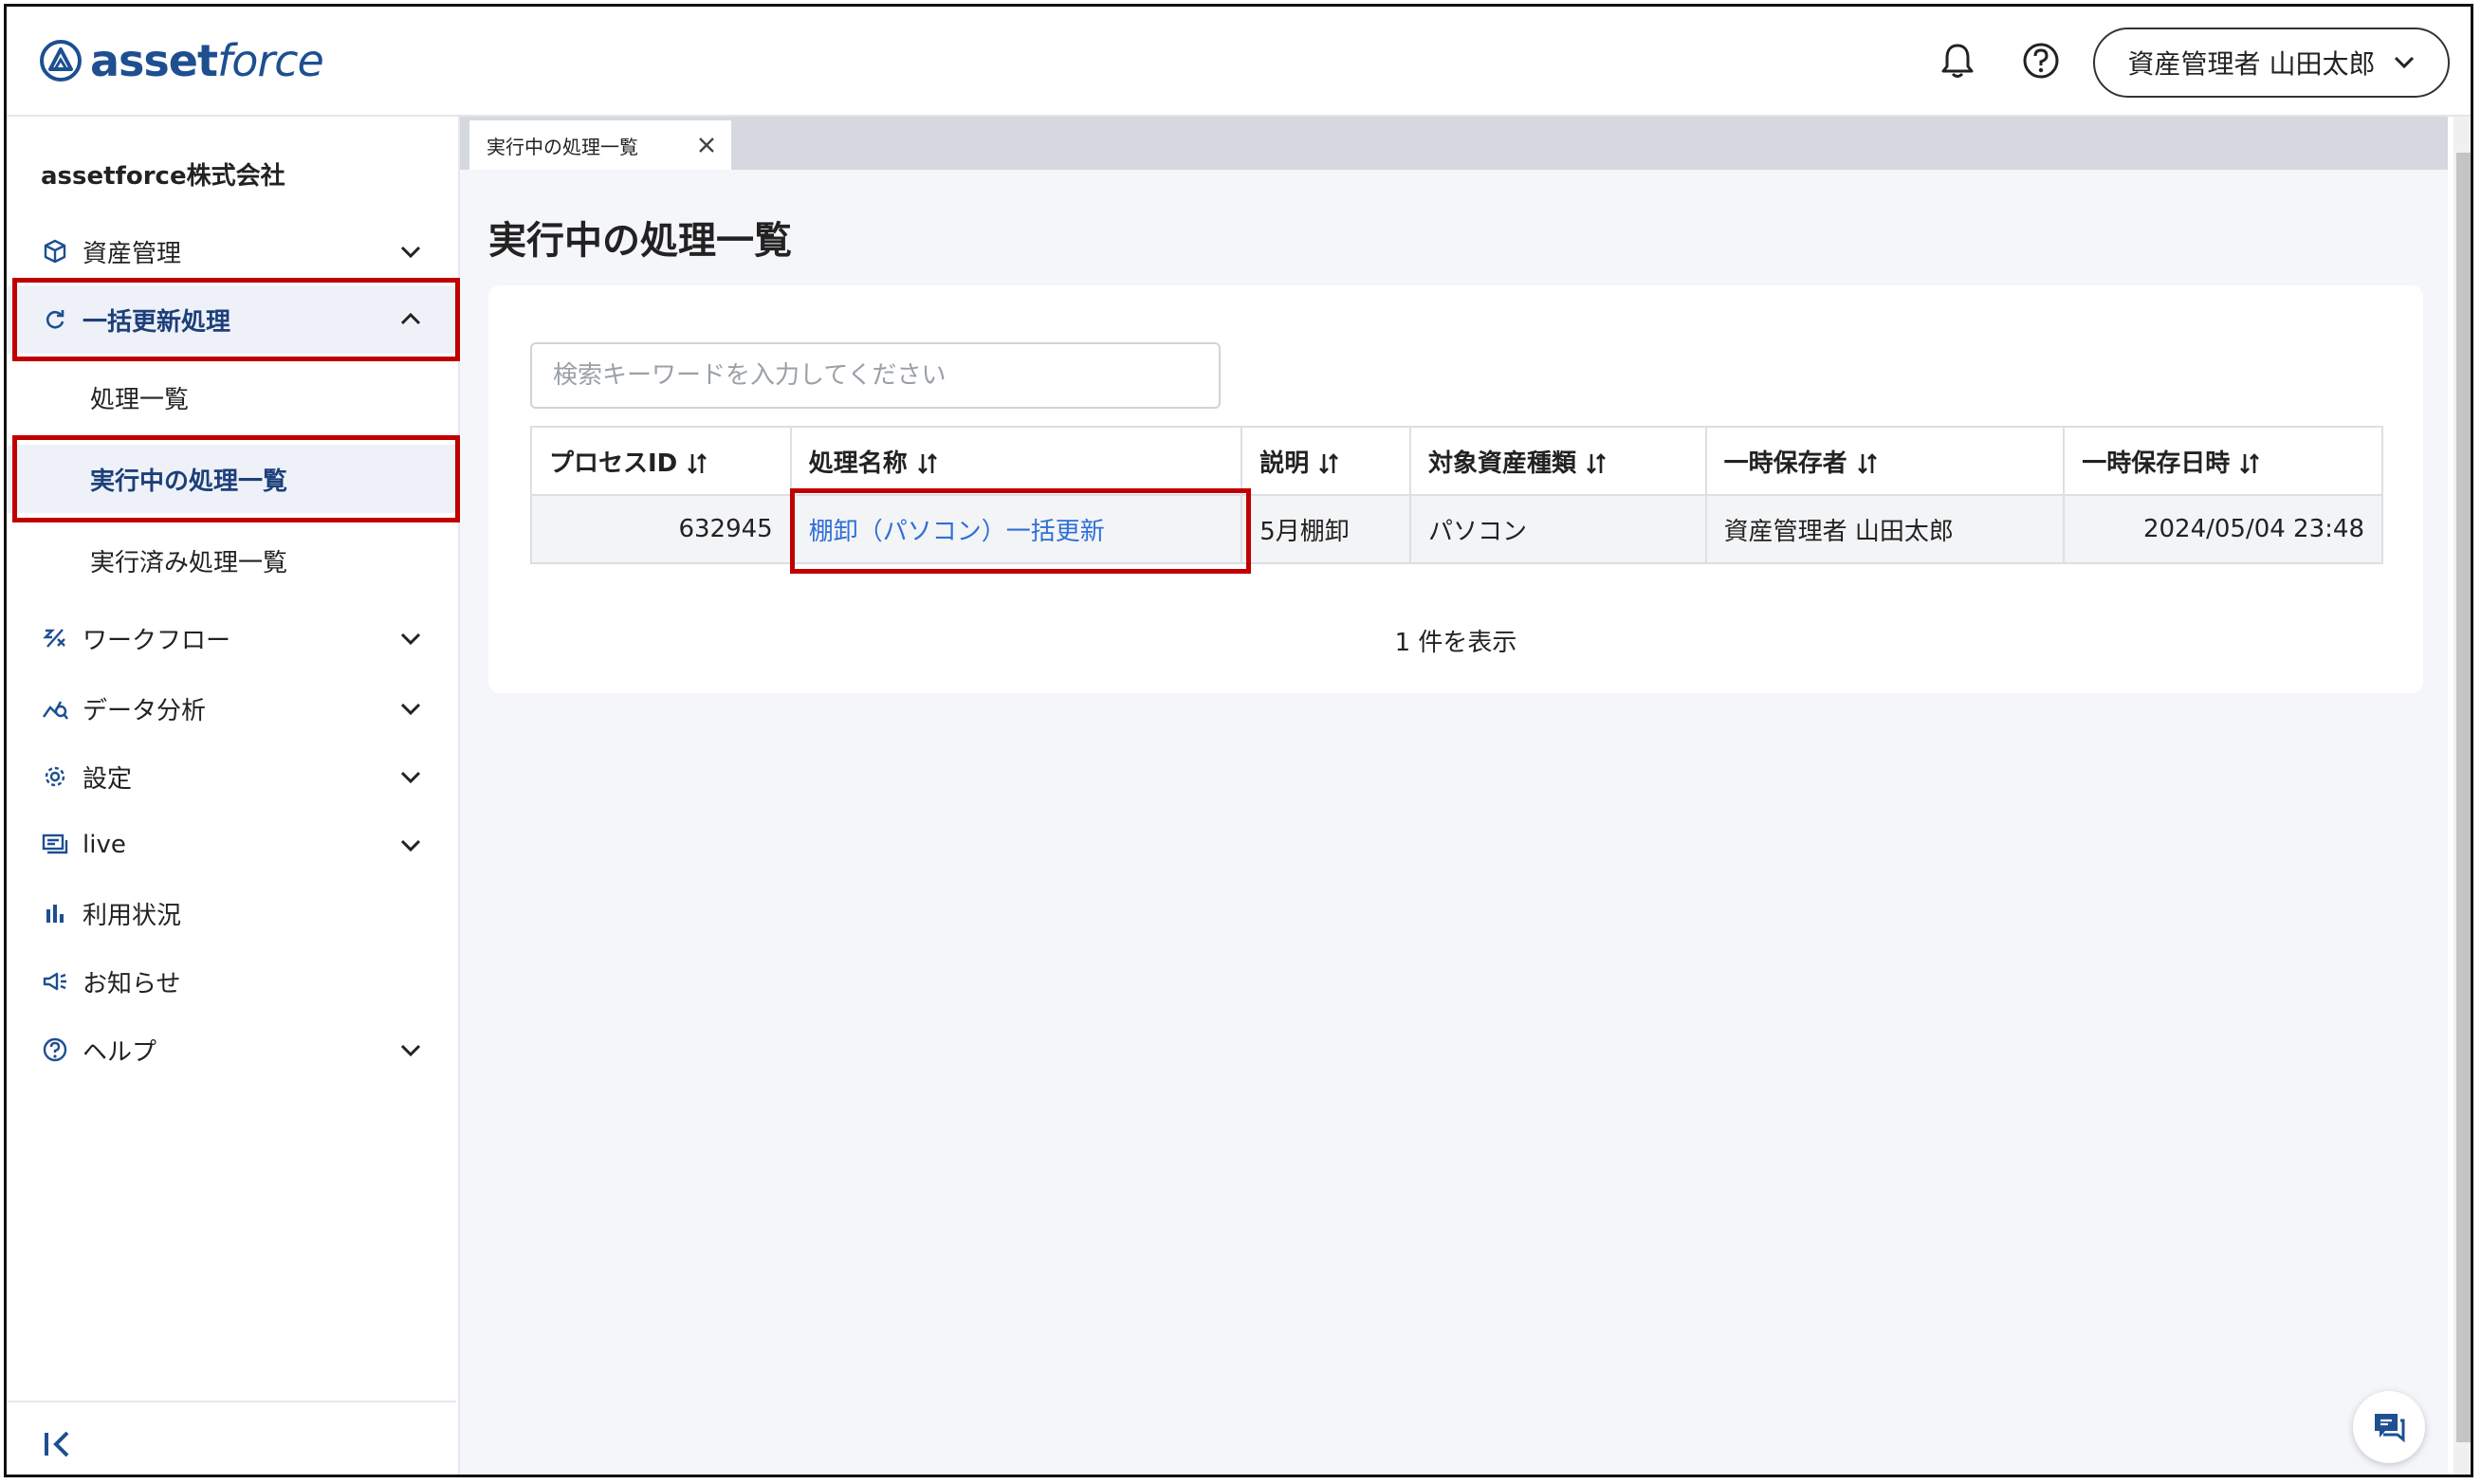 The height and width of the screenshot is (1484, 2481). What do you see at coordinates (1455, 643) in the screenshot?
I see `result-count: 1 件を表示` at bounding box center [1455, 643].